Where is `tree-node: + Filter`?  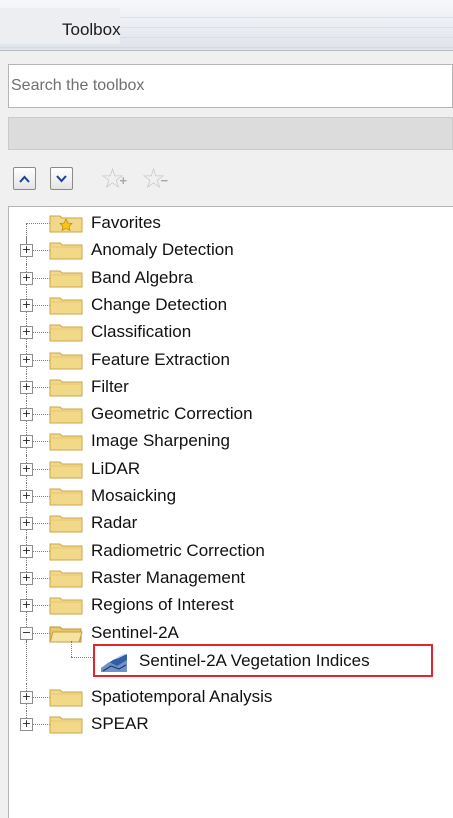
tree-node: + Filter is located at coordinates (231, 386).